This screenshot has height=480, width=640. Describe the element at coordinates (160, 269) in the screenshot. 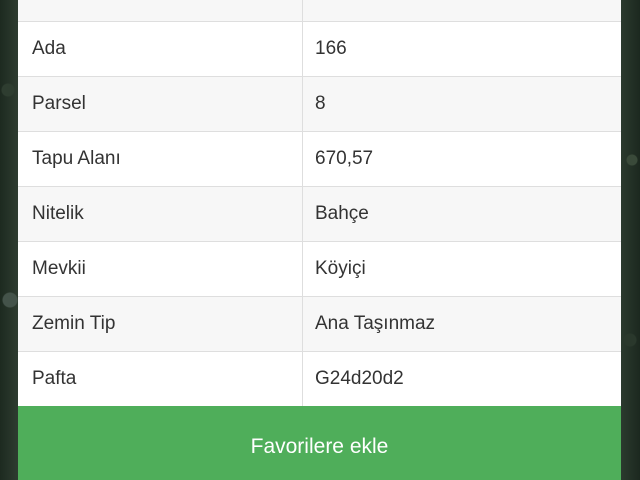

I see `row-label: Mevkii` at that location.